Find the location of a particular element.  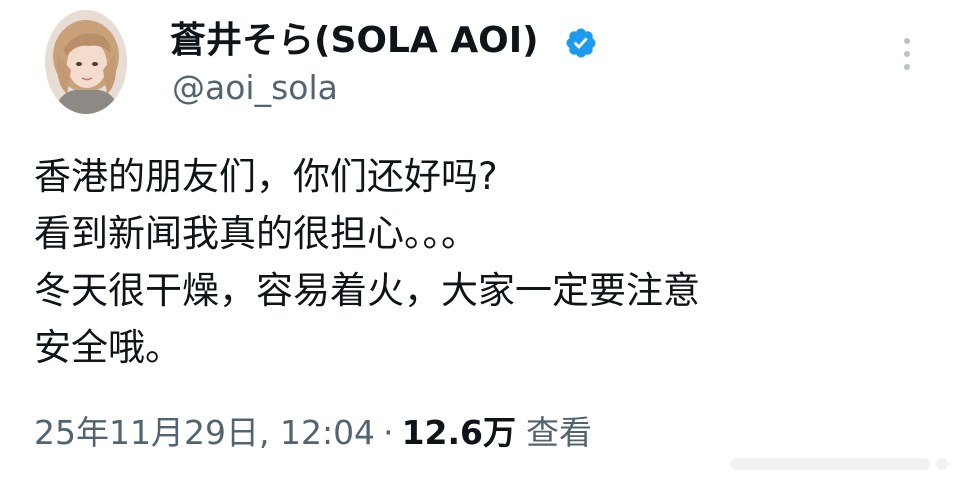

views-label: 查看 is located at coordinates (559, 432).